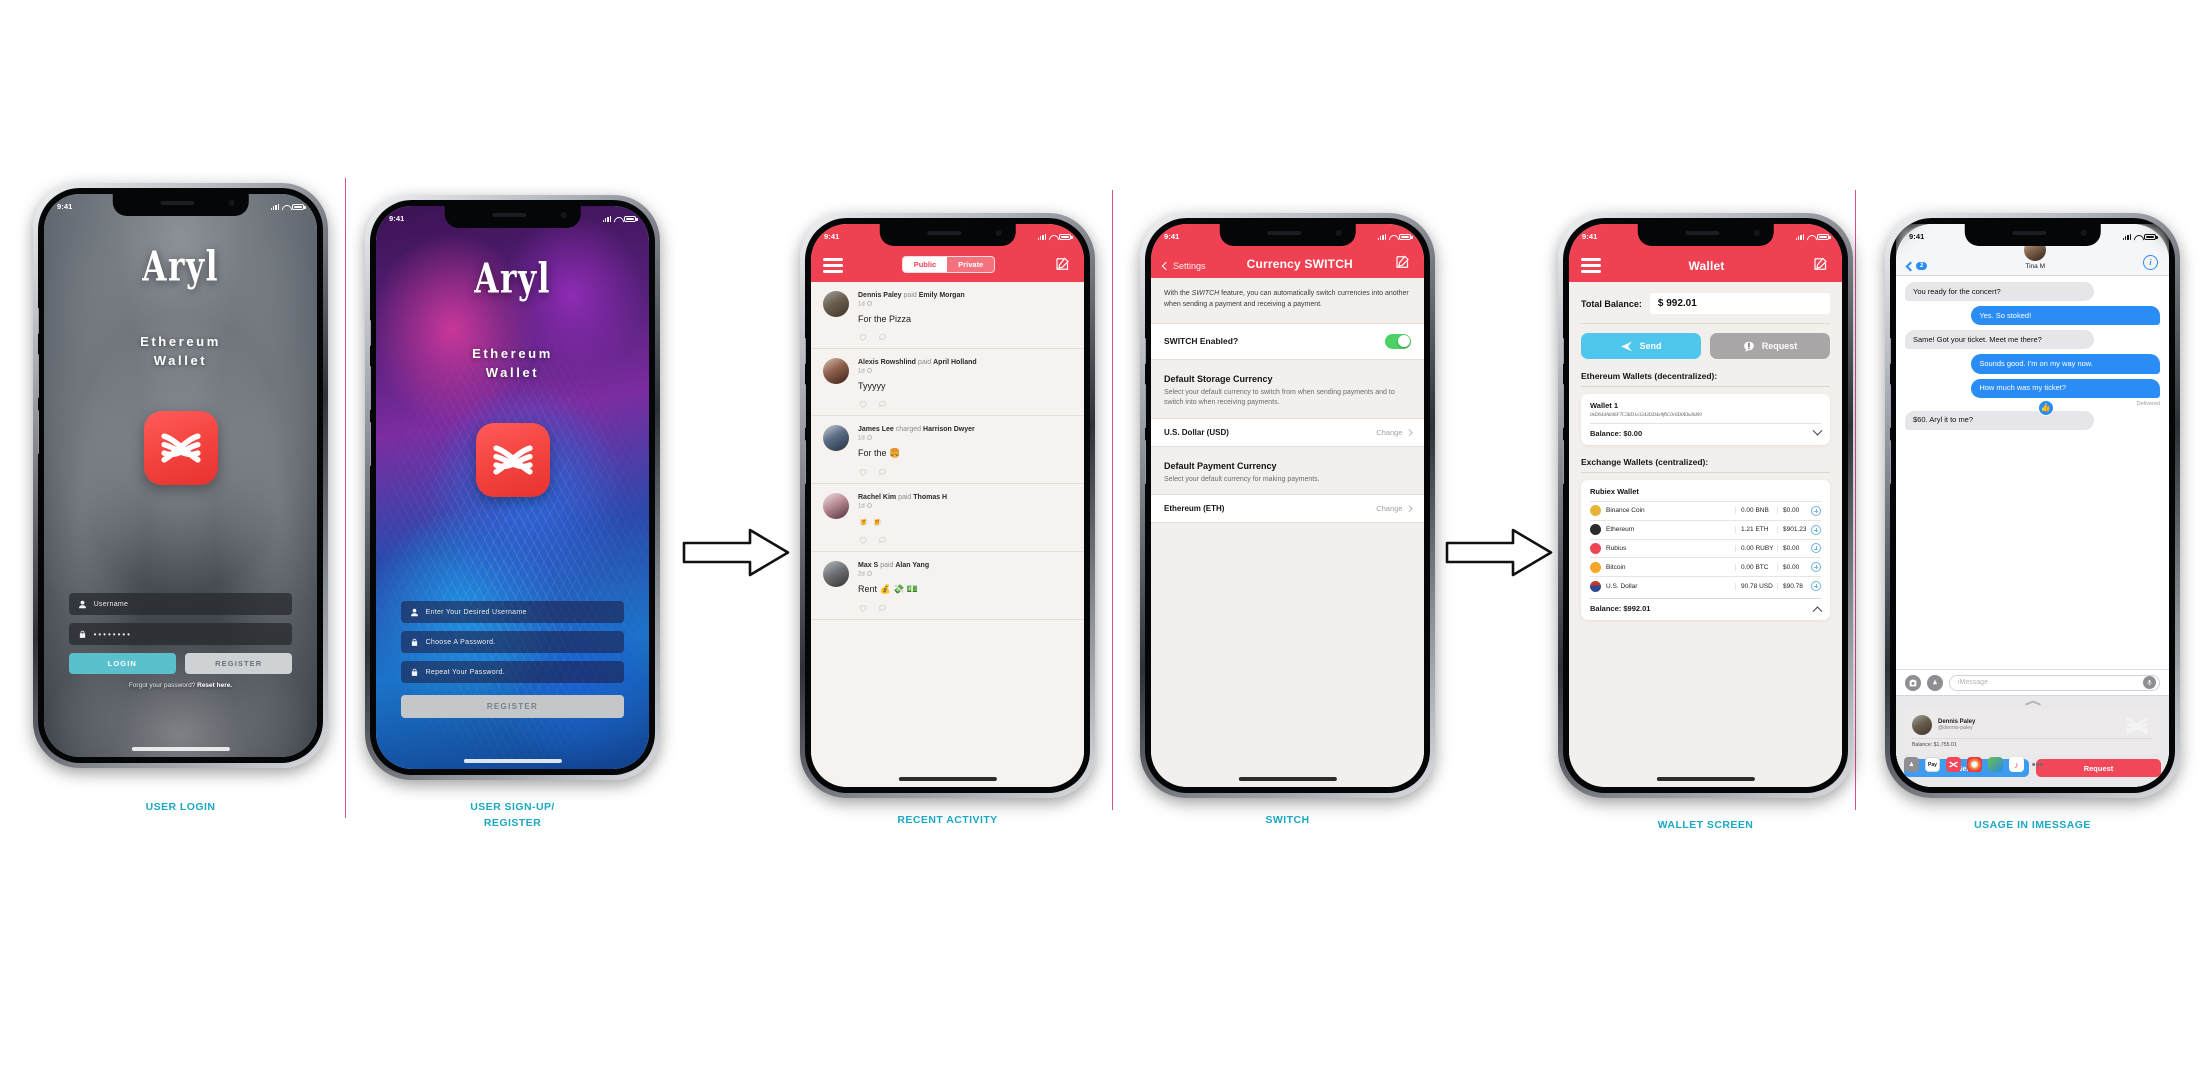 The width and height of the screenshot is (2208, 1086). Describe the element at coordinates (949, 429) in the screenshot. I see `feed-target: Harrison Dwyer` at that location.